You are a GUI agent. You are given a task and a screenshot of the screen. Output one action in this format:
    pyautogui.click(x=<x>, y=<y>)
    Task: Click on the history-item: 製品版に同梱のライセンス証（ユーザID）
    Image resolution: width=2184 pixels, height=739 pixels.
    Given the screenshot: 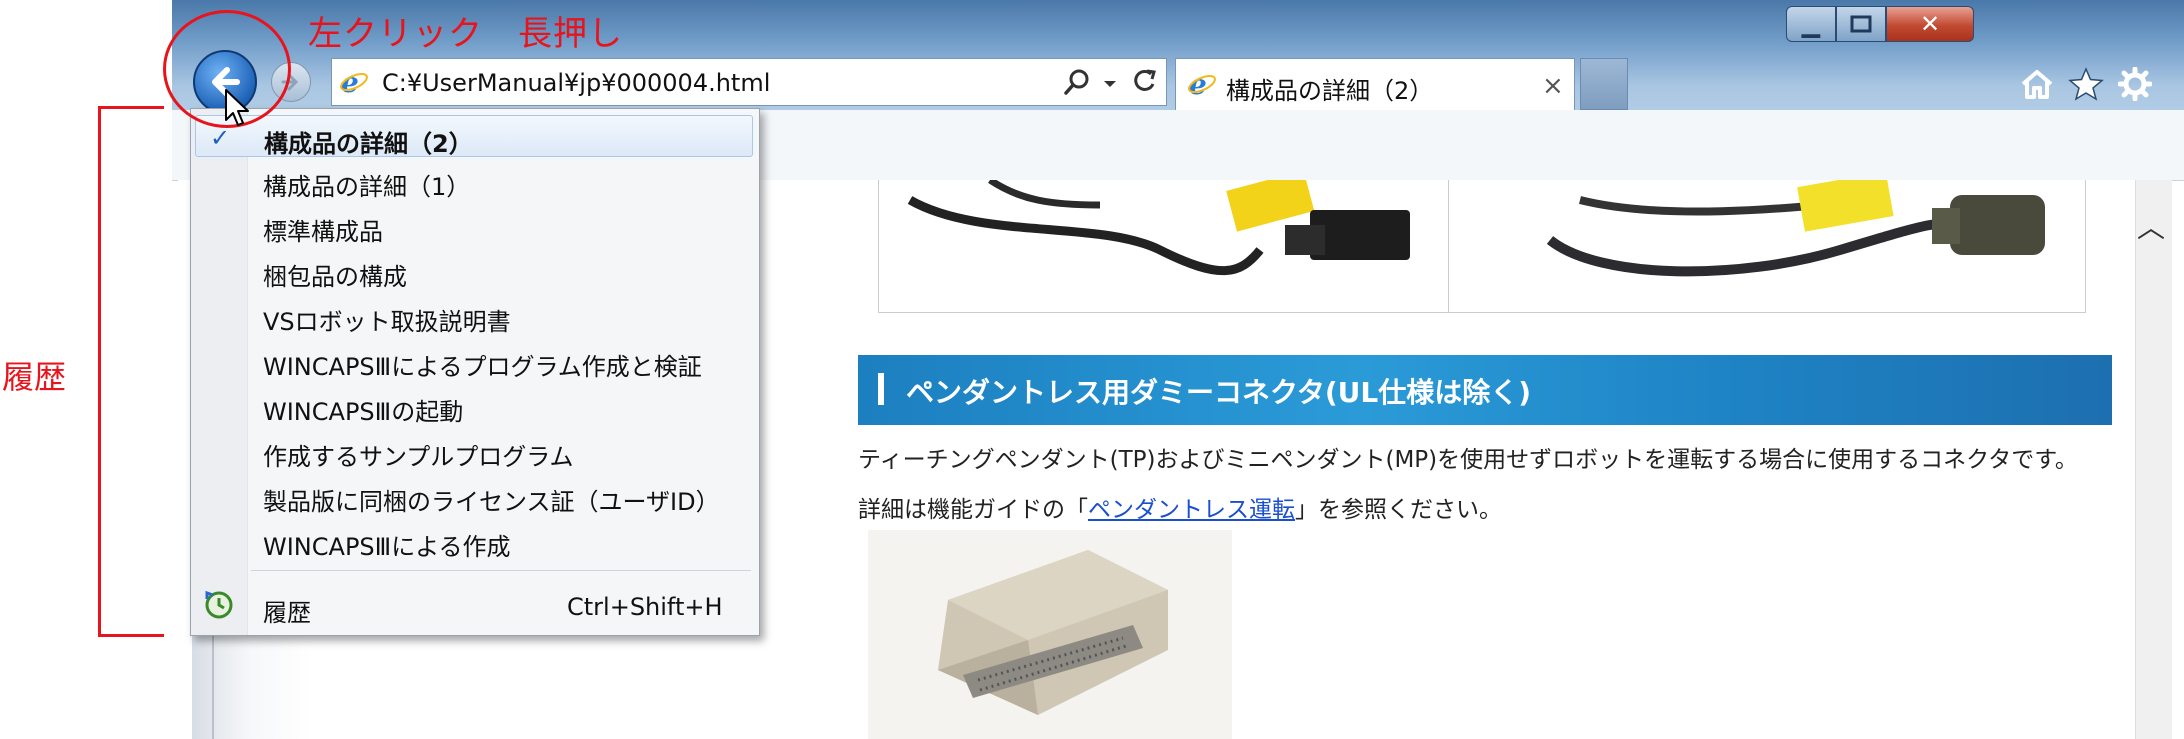 What is the action you would take?
    pyautogui.click(x=474, y=495)
    